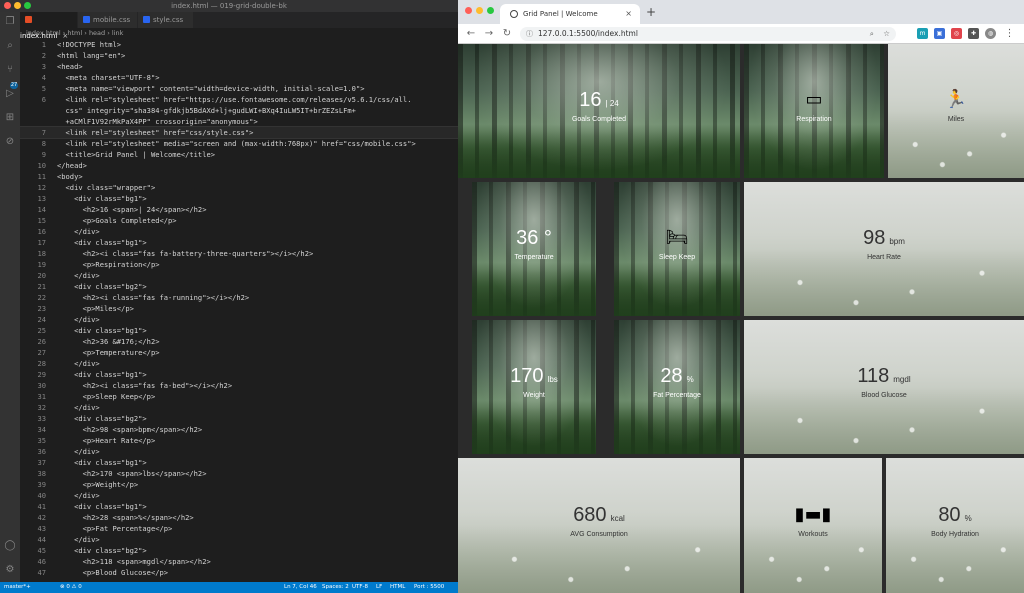 The width and height of the screenshot is (1024, 593). I want to click on encoding-status: UTF-8, so click(360, 587).